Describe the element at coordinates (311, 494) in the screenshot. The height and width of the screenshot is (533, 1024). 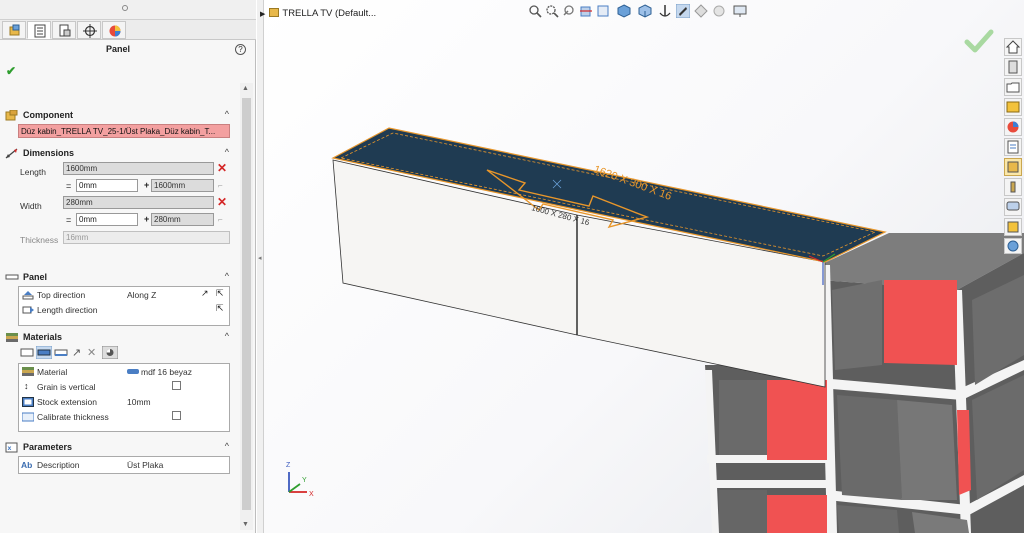
I see `triad-x-label: X` at that location.